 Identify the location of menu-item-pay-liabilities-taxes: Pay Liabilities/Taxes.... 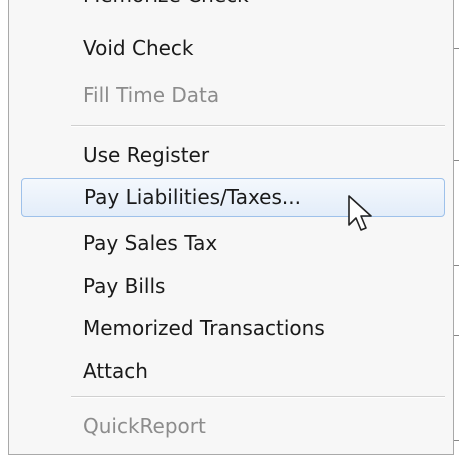
(233, 197).